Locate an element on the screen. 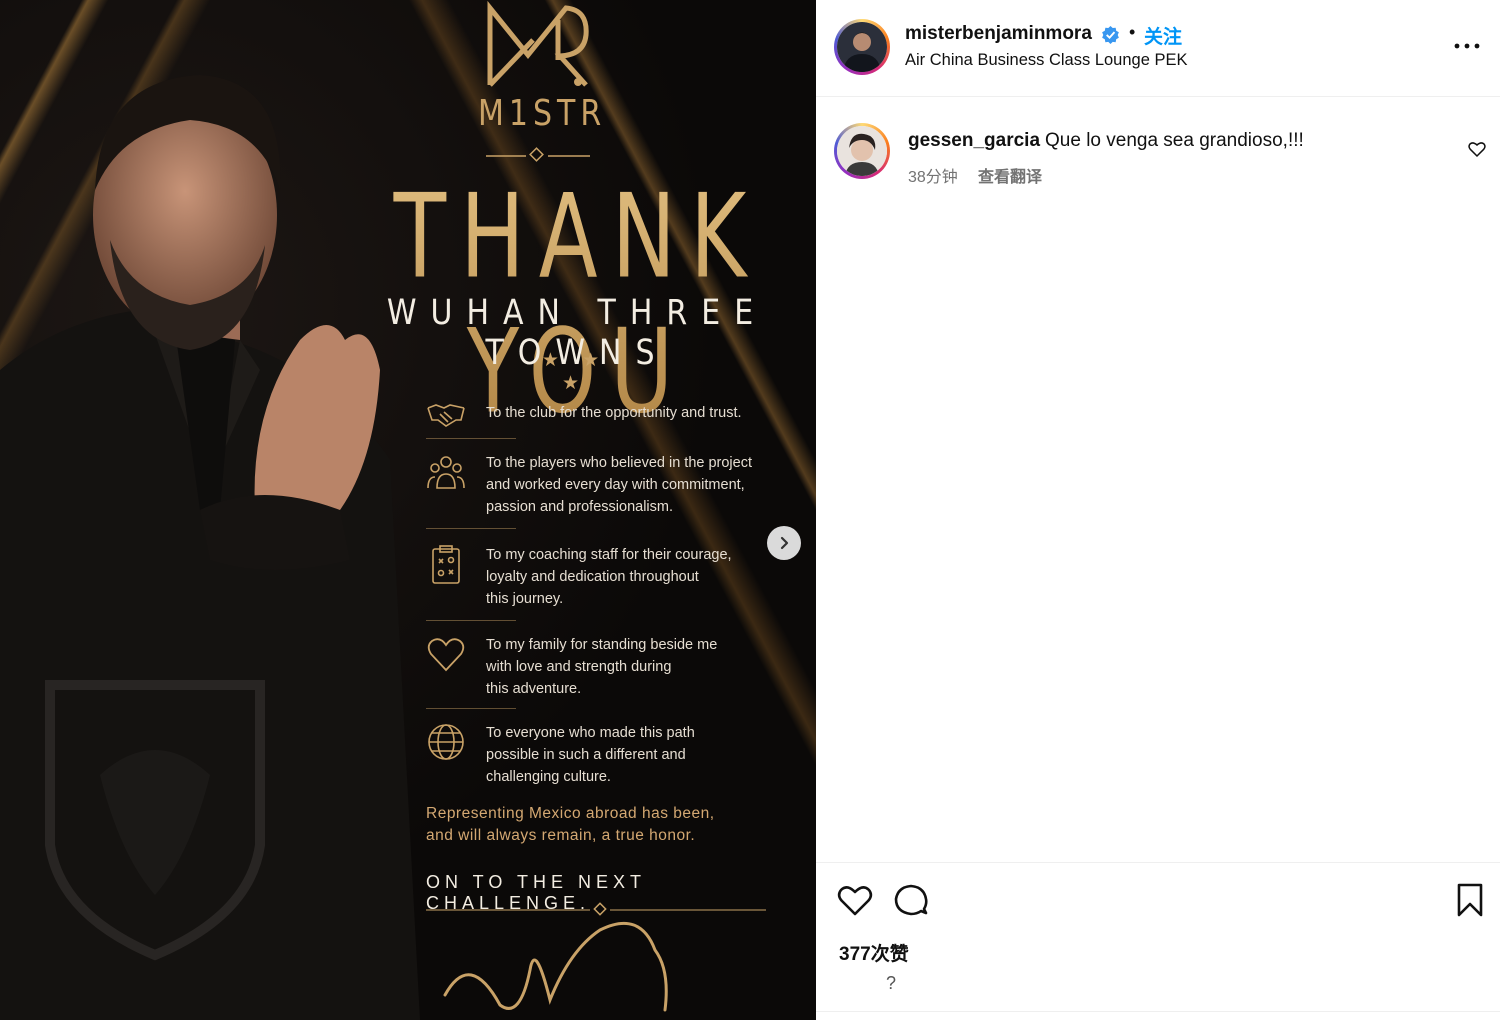 The height and width of the screenshot is (1021, 1500). chevron-right-icon is located at coordinates (784, 543).